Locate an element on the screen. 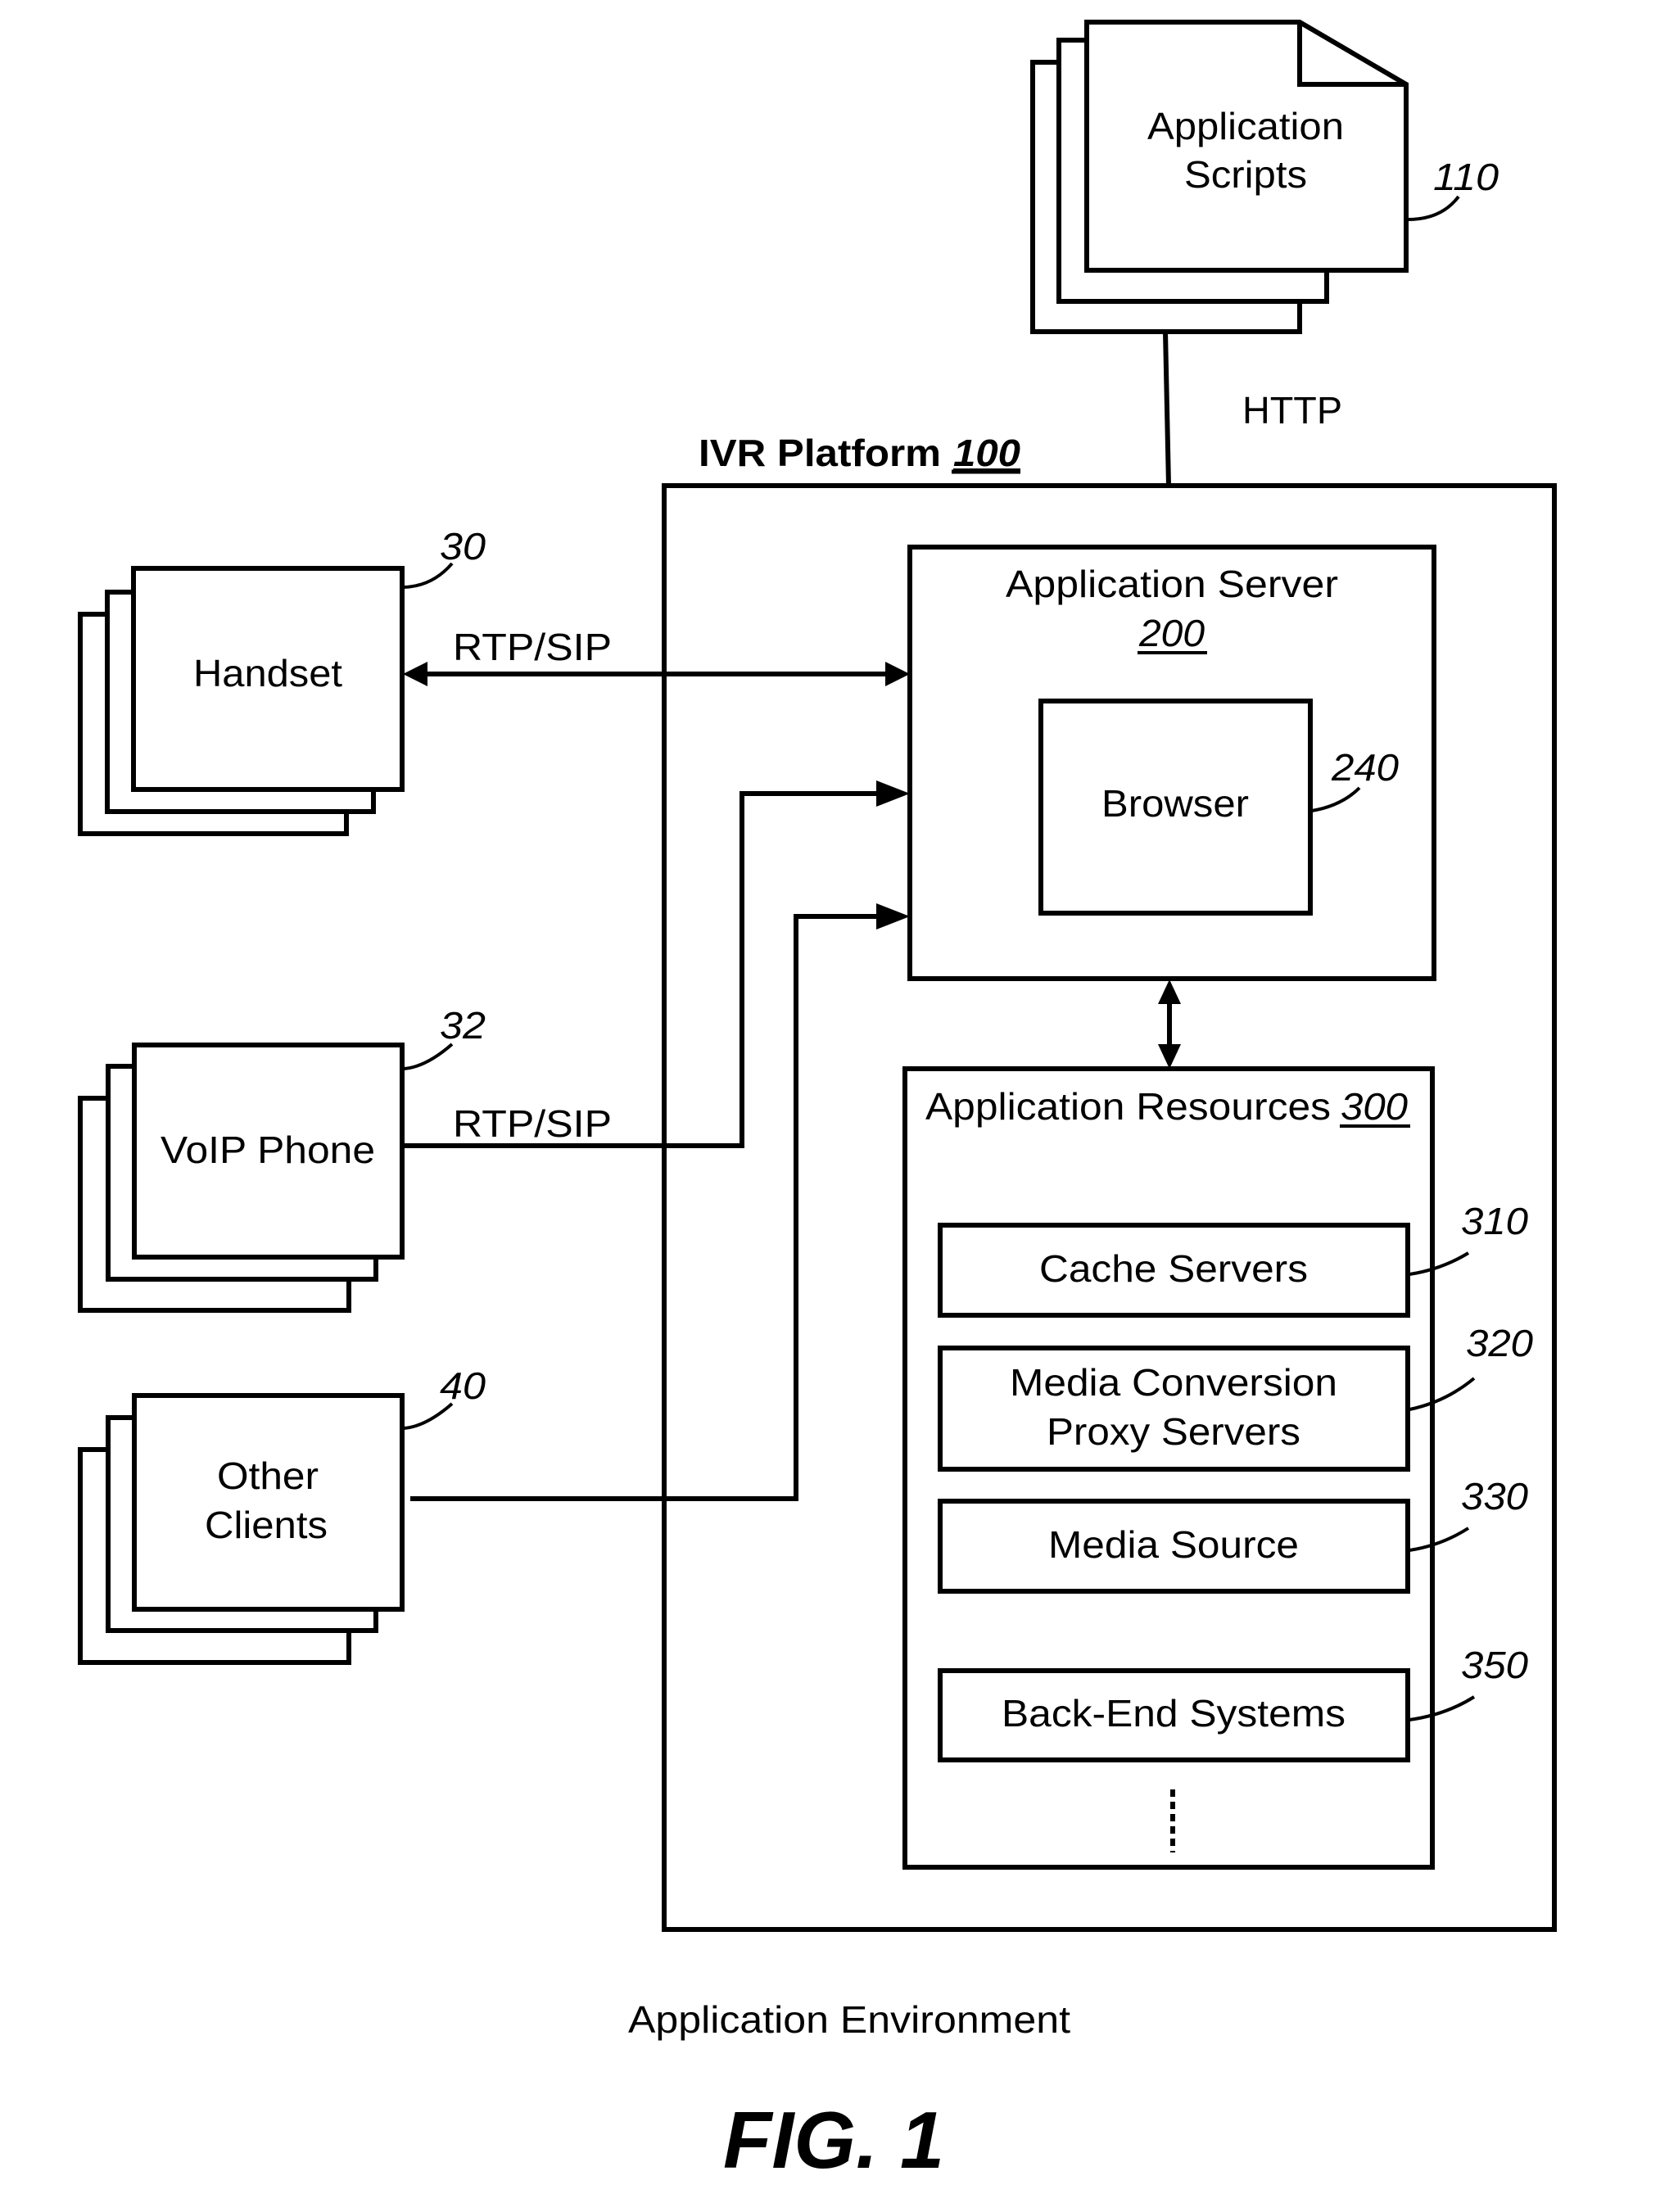 Image resolution: width=1660 pixels, height=2212 pixels. ivr-platform-title: IVR Platform is located at coordinates (820, 453).